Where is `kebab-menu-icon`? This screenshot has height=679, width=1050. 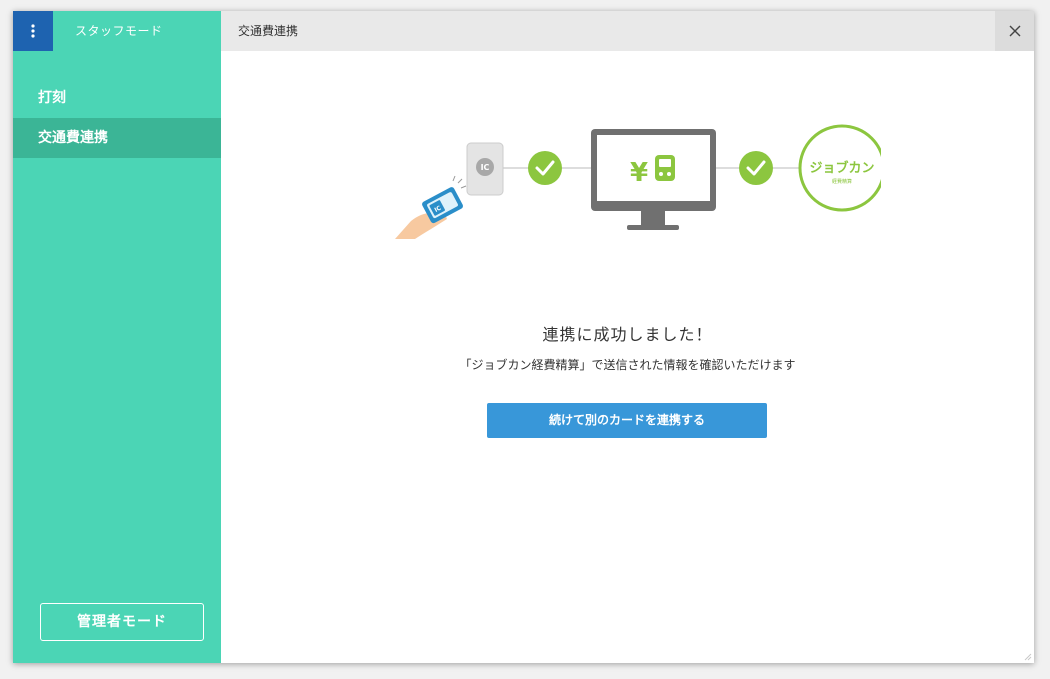
kebab-menu-icon is located at coordinates (33, 31).